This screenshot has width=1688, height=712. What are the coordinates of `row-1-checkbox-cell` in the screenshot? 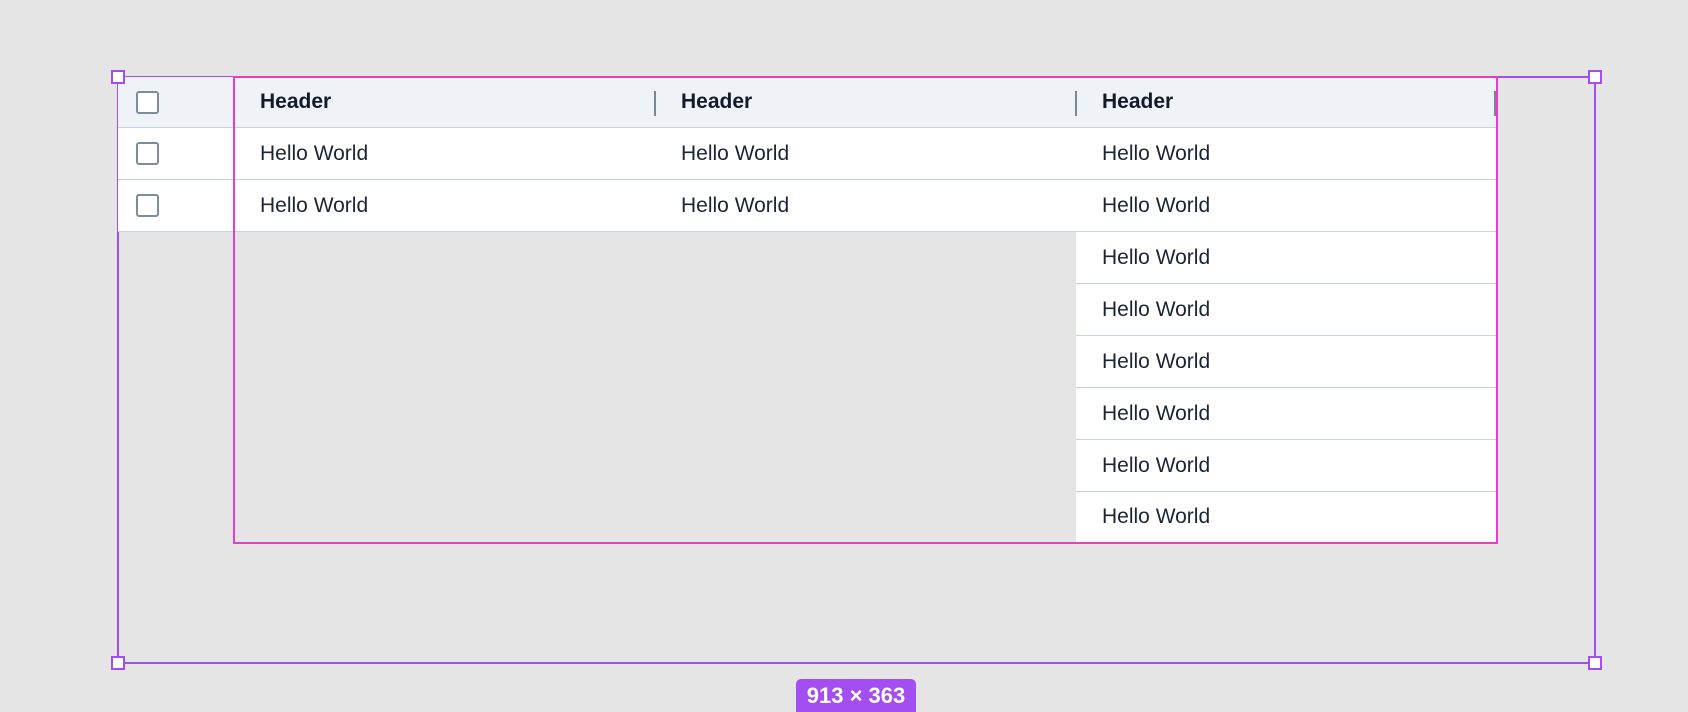 It's located at (176, 154).